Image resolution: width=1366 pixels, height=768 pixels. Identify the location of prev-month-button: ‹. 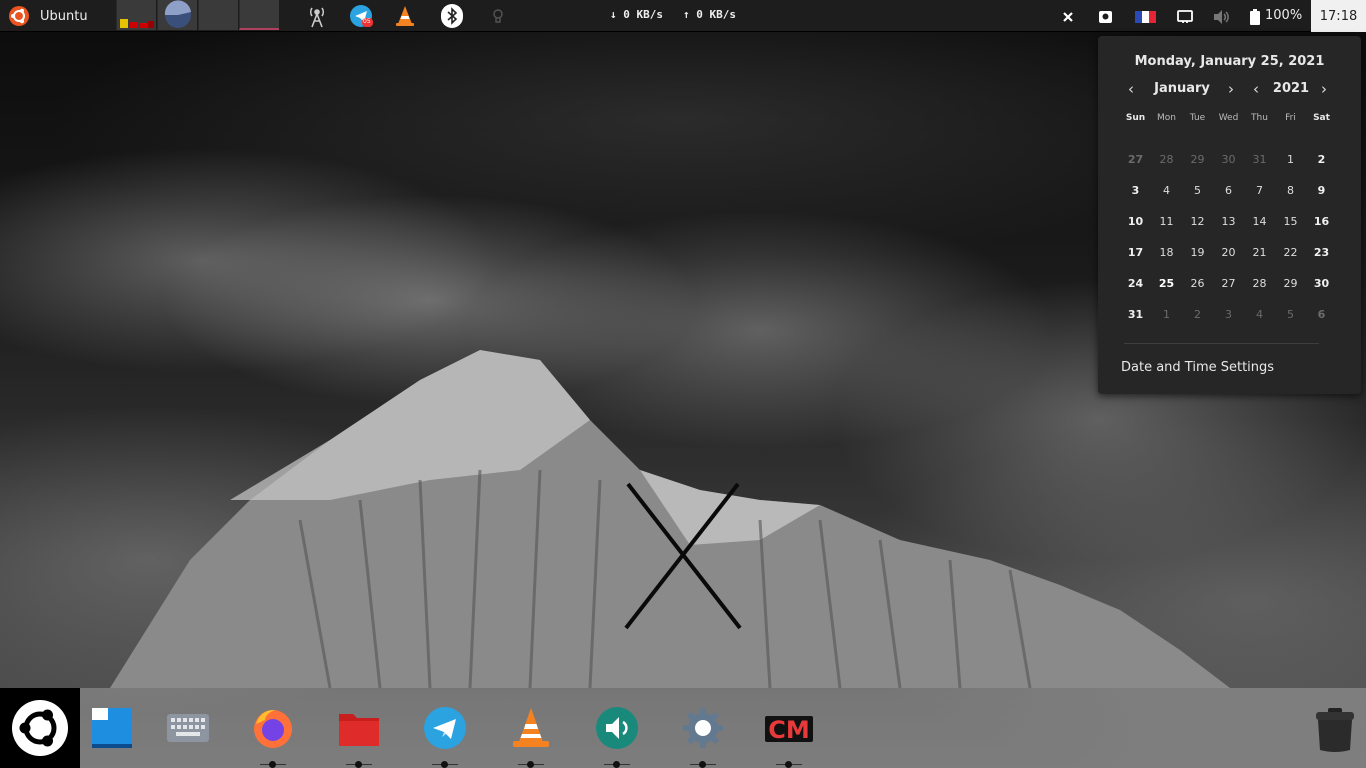
(1131, 89).